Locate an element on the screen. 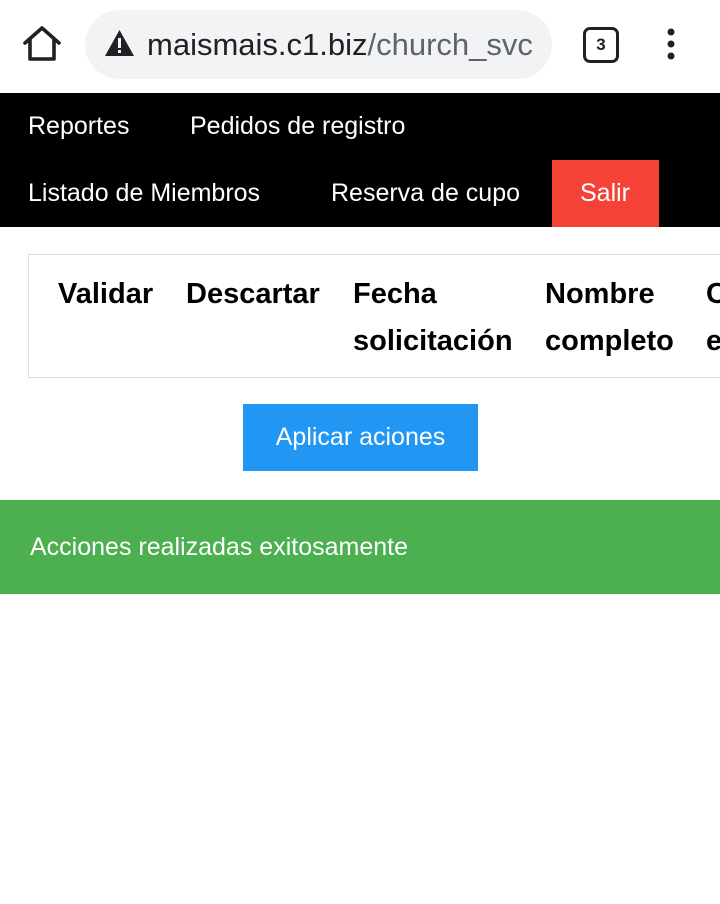 The height and width of the screenshot is (904, 720). home-icon is located at coordinates (42, 43).